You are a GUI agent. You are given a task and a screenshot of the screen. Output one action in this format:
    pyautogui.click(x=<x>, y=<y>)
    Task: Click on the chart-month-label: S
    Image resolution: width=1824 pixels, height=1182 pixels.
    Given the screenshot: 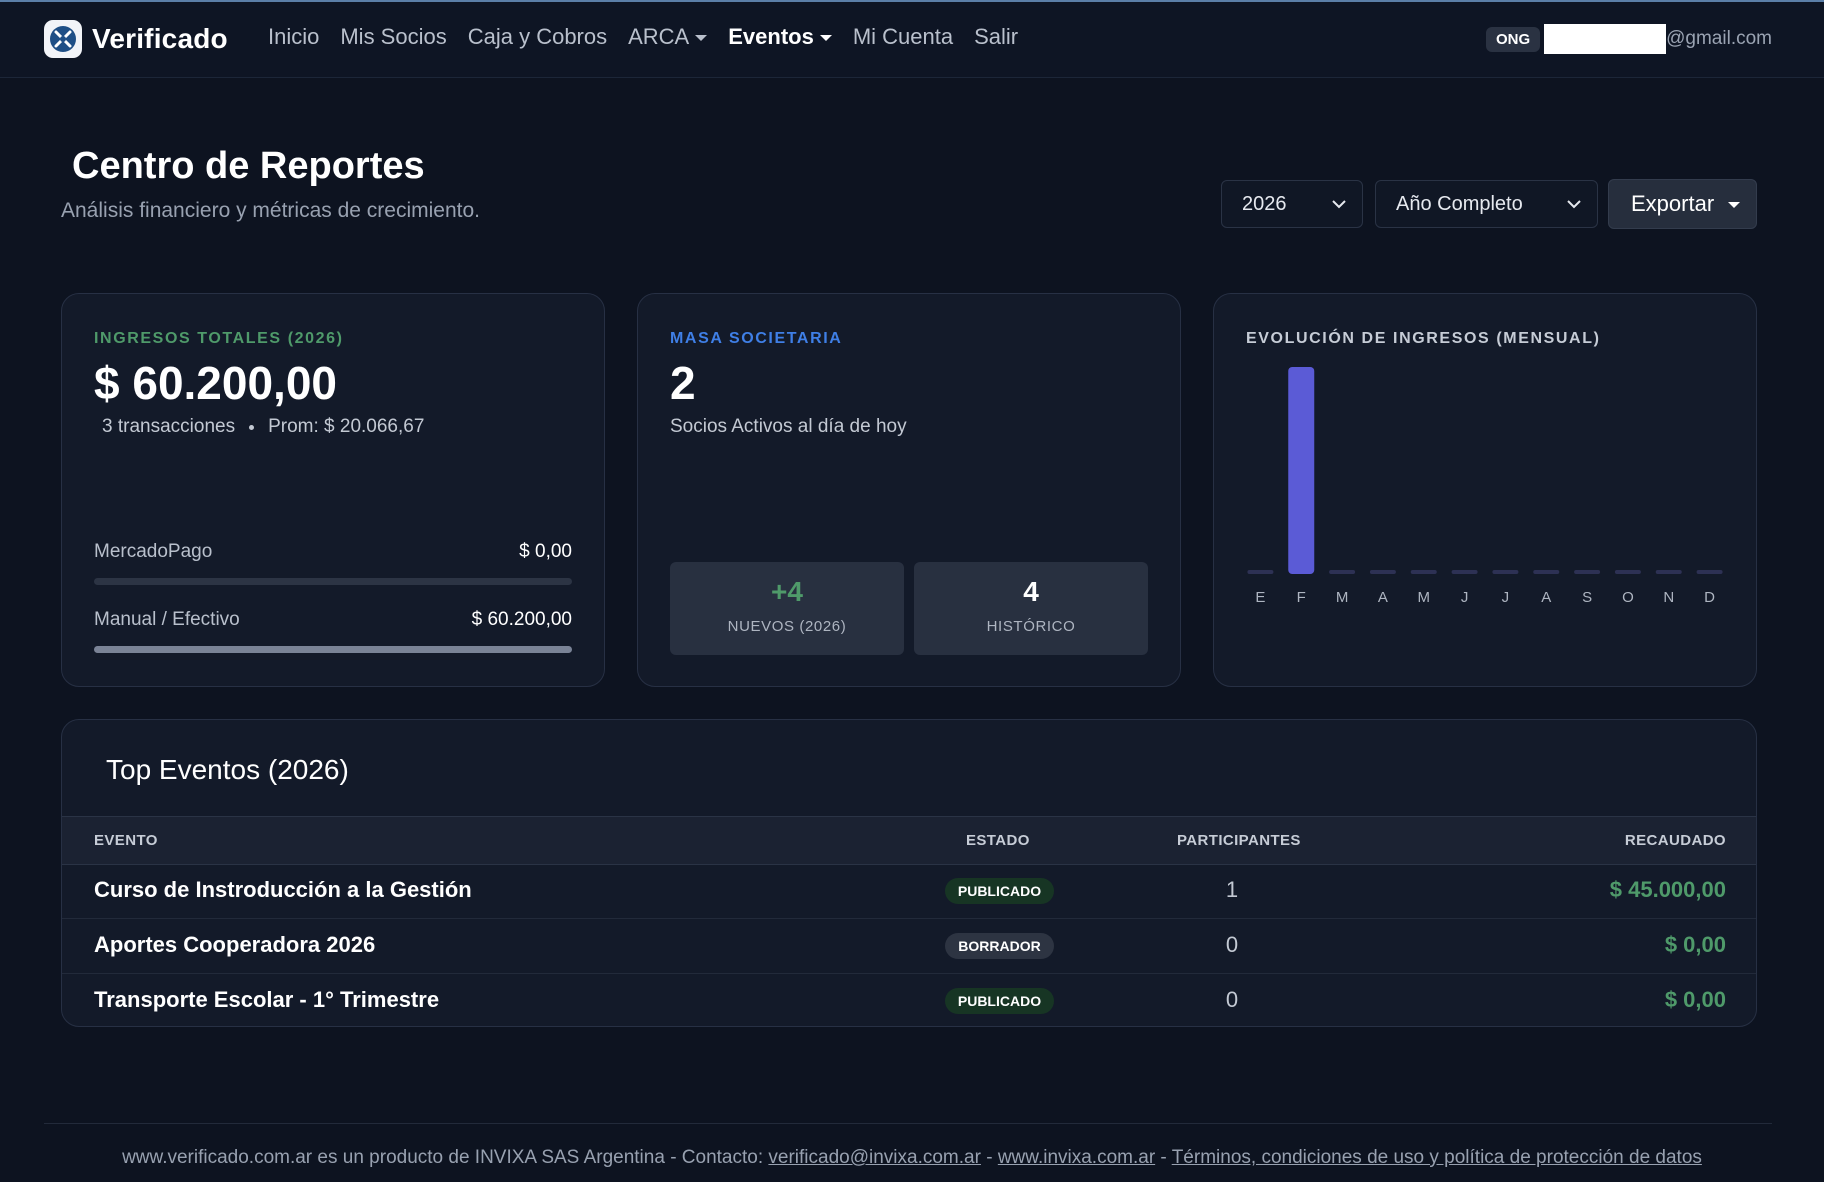 What is the action you would take?
    pyautogui.click(x=1587, y=597)
    